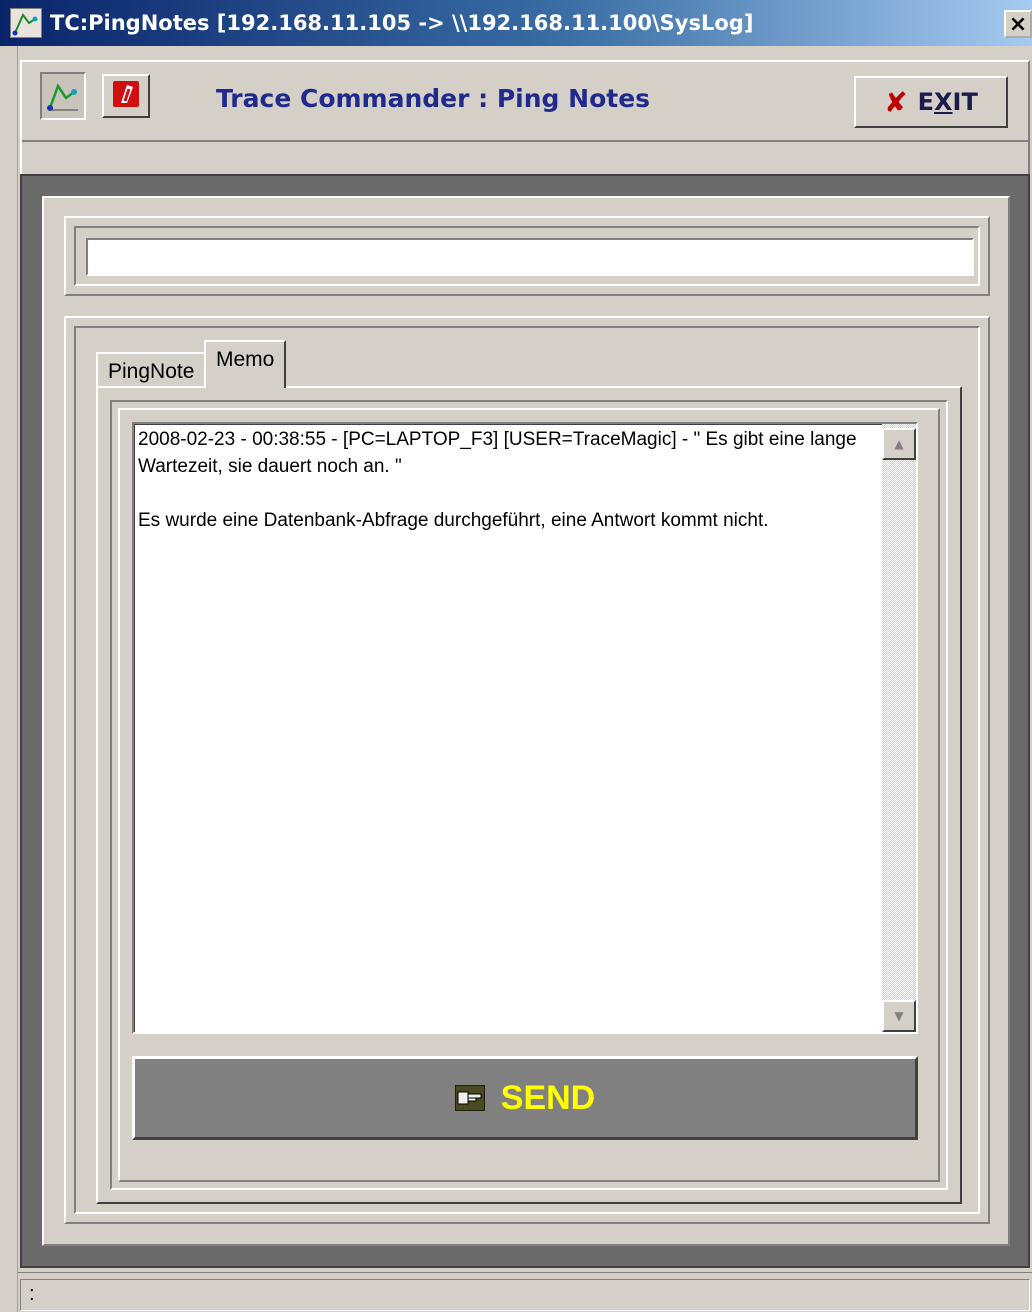  Describe the element at coordinates (530, 257) in the screenshot. I see `address-input` at that location.